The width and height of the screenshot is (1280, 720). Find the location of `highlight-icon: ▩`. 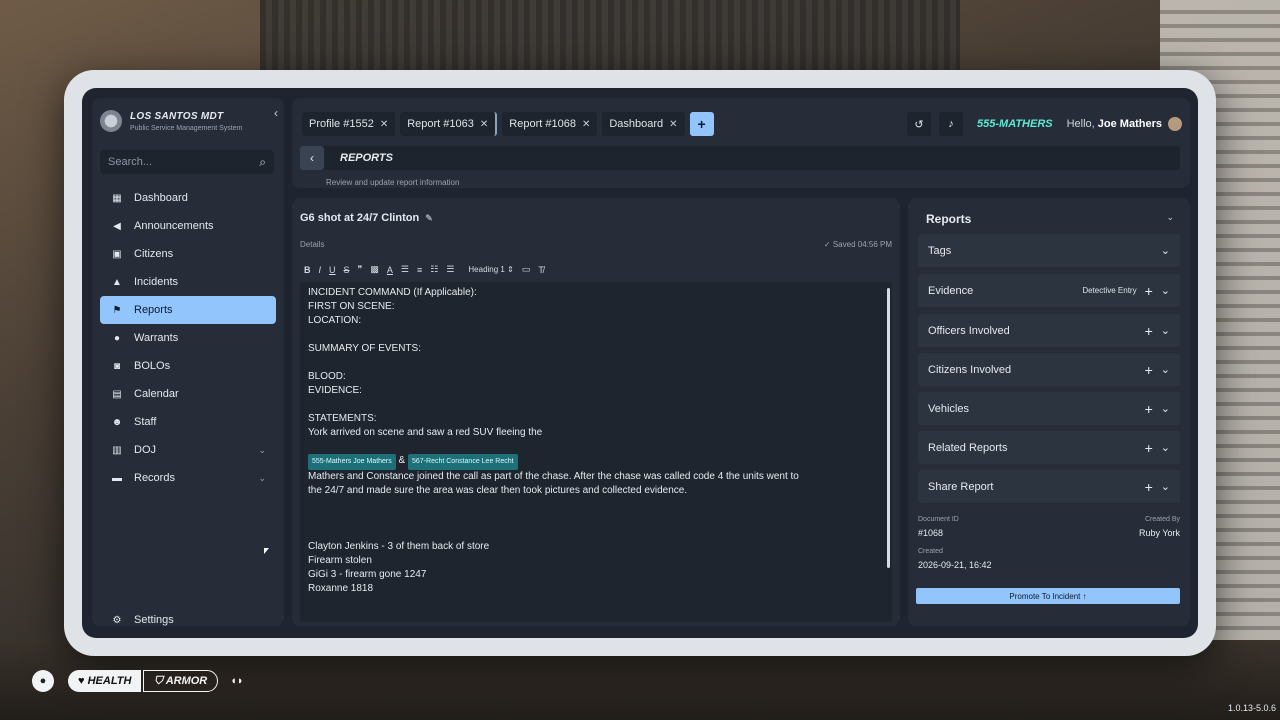

highlight-icon: ▩ is located at coordinates (374, 269).